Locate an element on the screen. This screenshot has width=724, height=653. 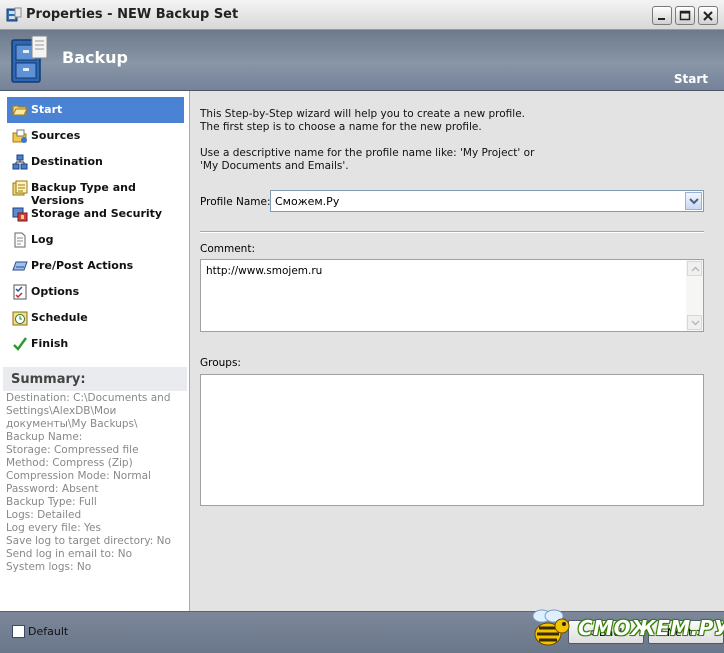
comment-textarea: http://www.smojem.ru is located at coordinates (452, 295).